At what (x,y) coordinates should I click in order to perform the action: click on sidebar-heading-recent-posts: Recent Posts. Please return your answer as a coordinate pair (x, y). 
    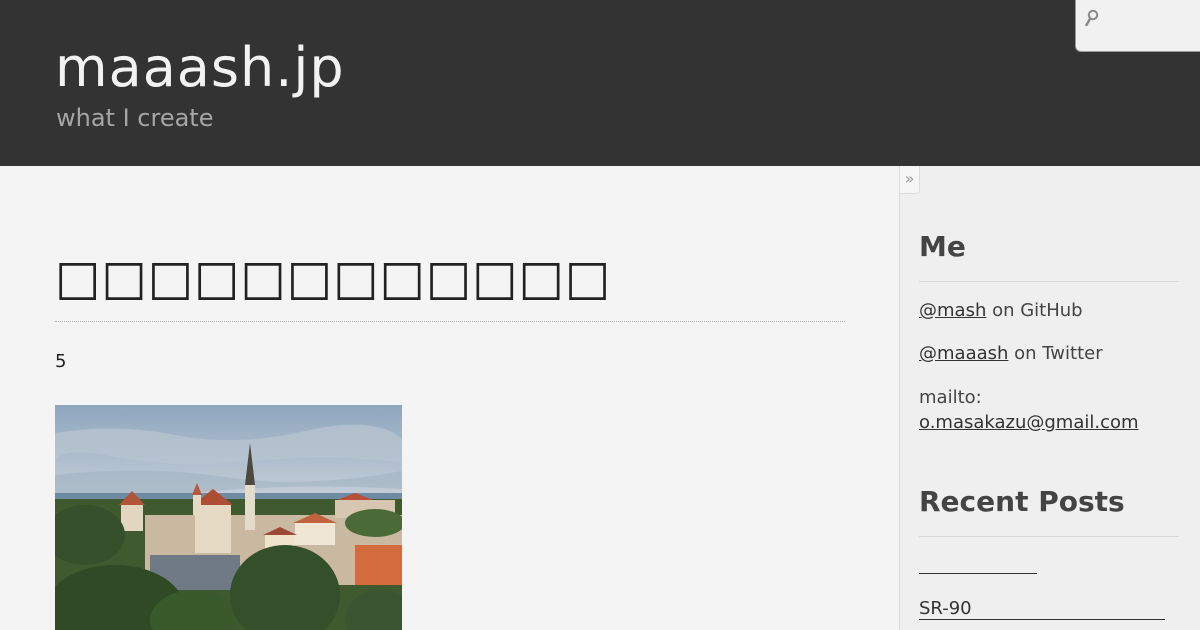
    Looking at the image, I should click on (1022, 501).